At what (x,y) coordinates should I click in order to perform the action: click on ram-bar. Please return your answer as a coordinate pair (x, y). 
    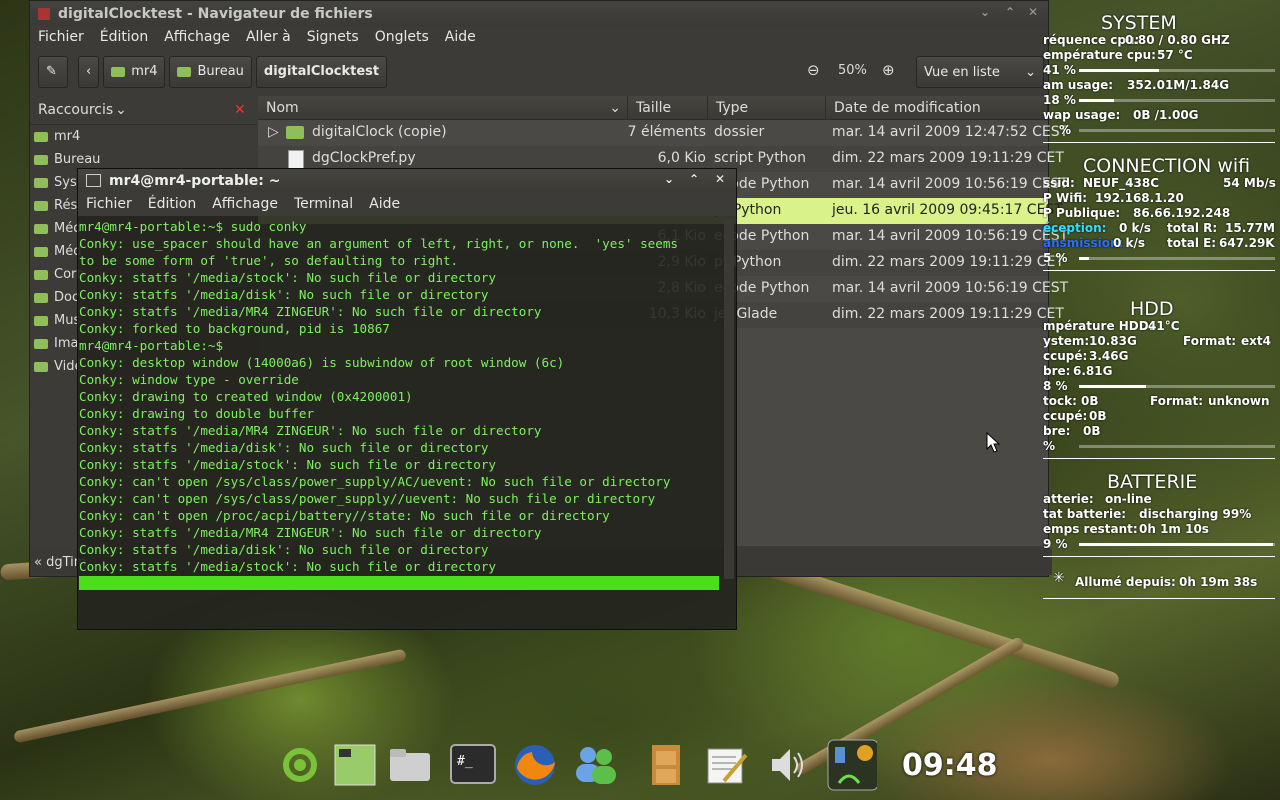
    Looking at the image, I should click on (1177, 100).